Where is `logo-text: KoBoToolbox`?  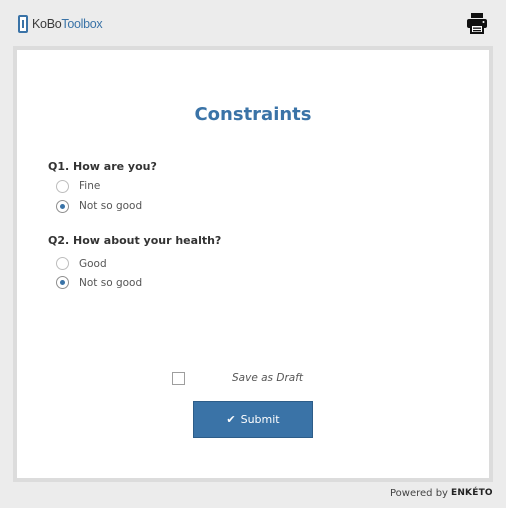 logo-text: KoBoToolbox is located at coordinates (67, 24).